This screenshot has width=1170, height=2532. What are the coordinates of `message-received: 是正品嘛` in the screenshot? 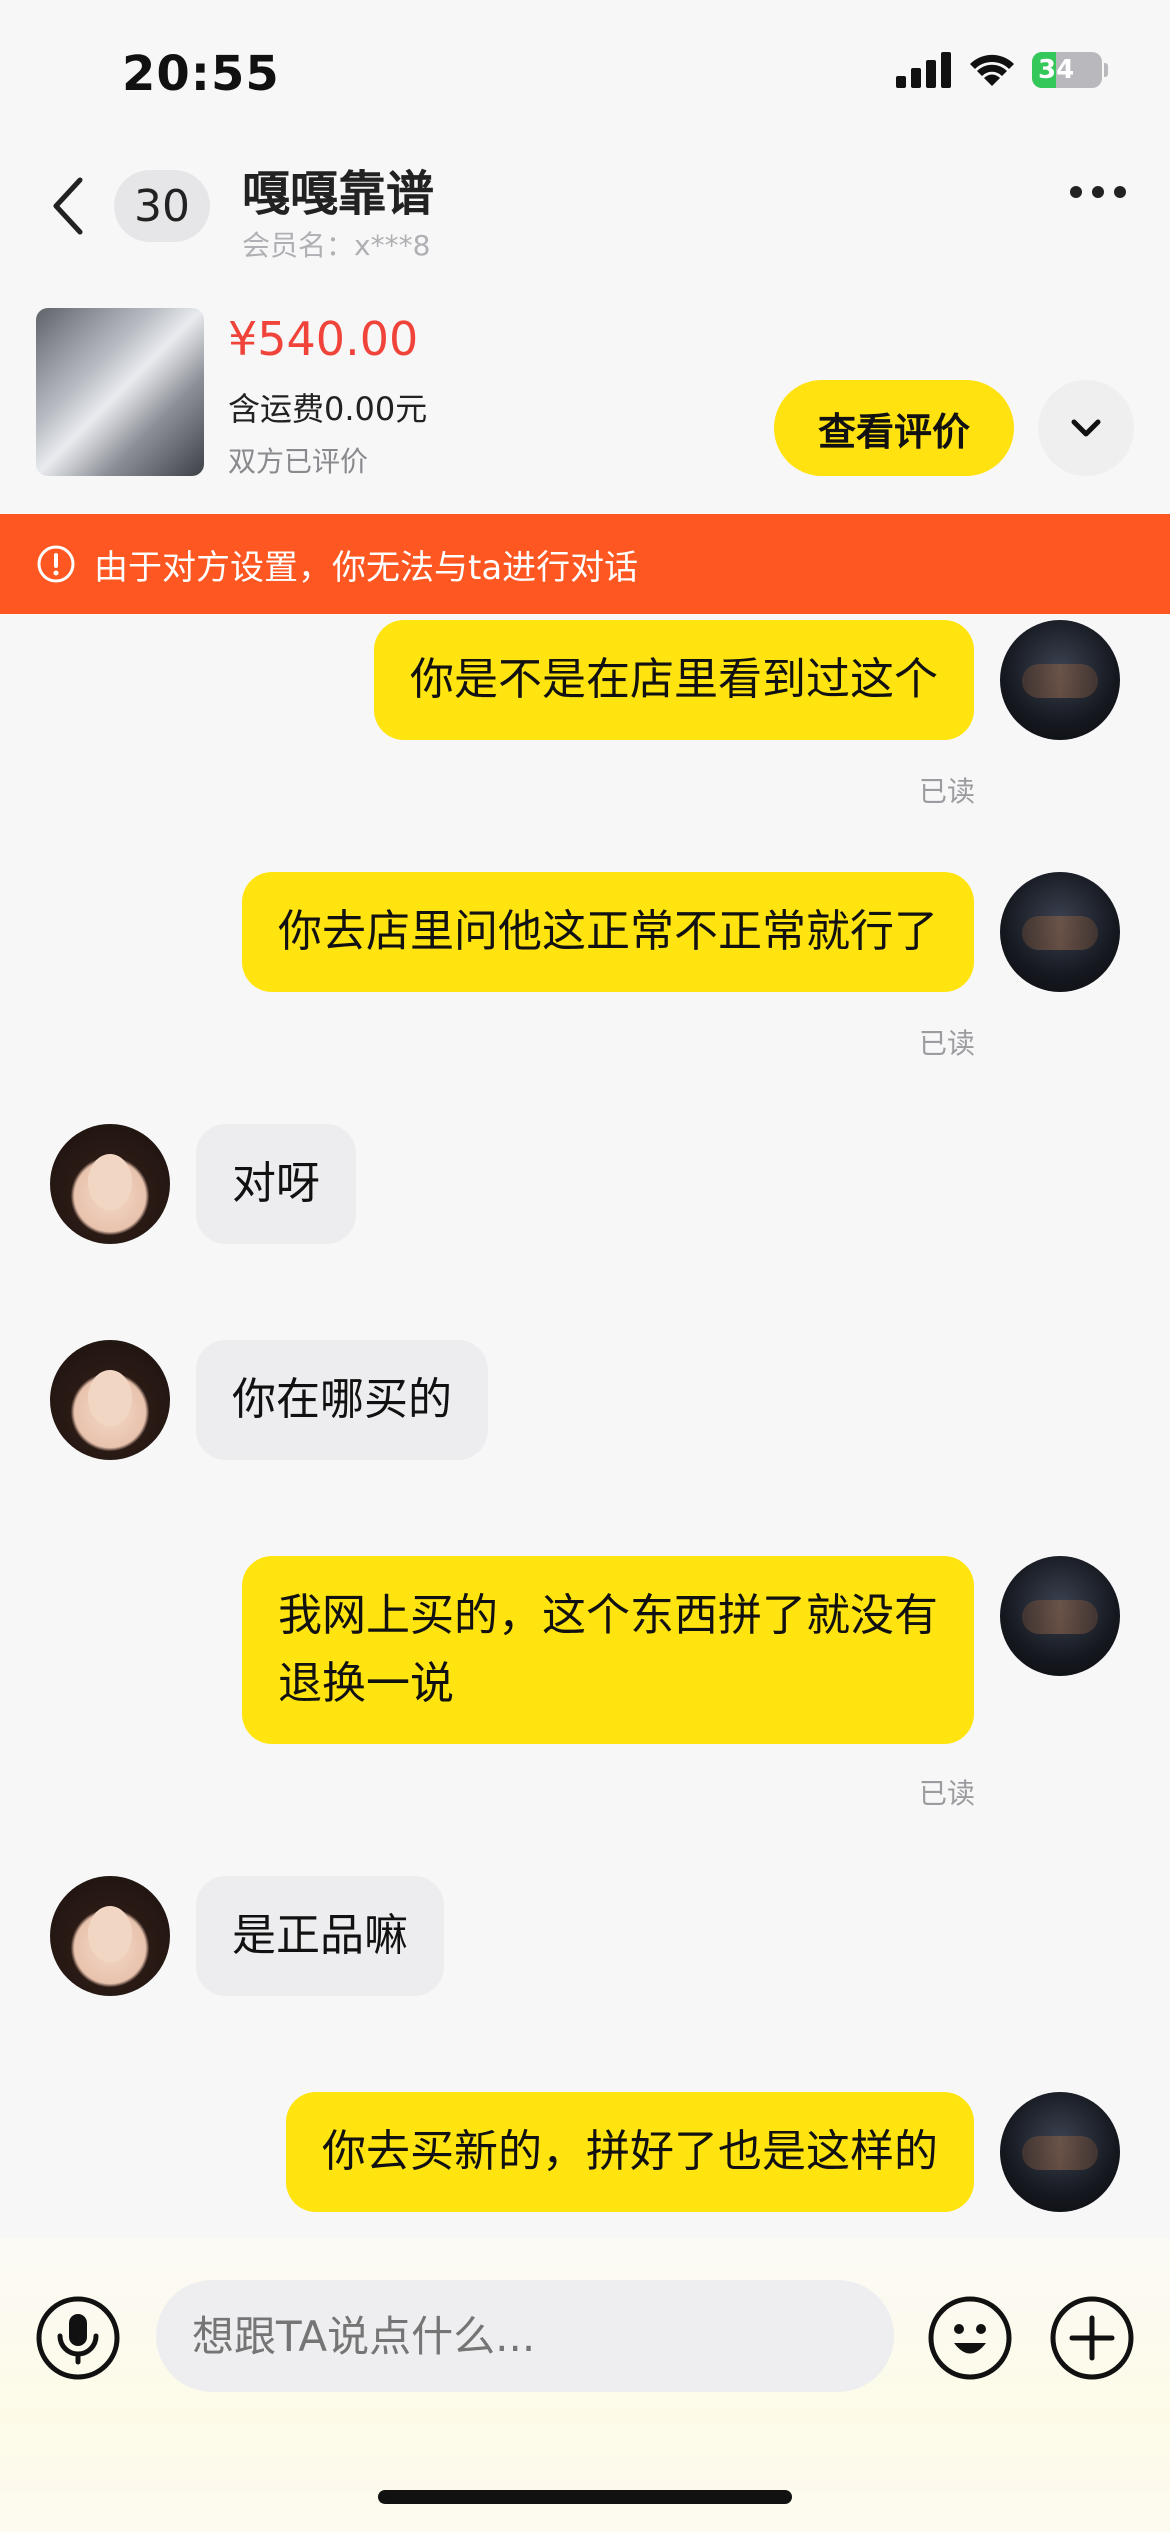 It's located at (247, 1936).